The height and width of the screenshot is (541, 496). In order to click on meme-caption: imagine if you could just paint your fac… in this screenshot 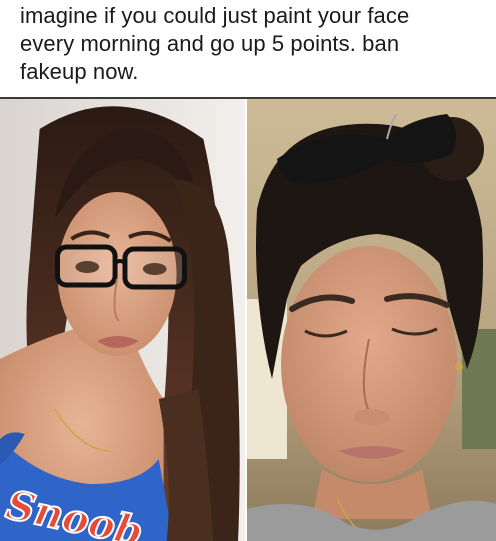, I will do `click(253, 44)`.